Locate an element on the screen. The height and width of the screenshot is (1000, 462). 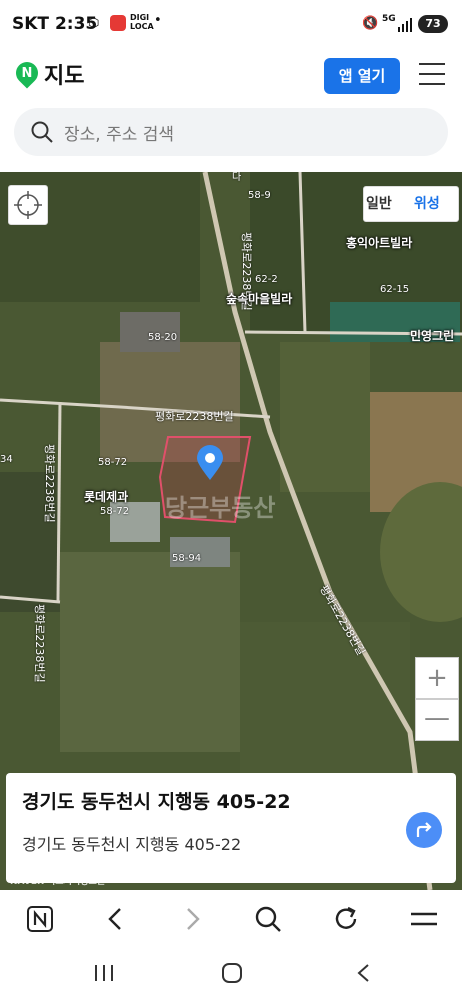
location-pin-icon is located at coordinates (210, 463).